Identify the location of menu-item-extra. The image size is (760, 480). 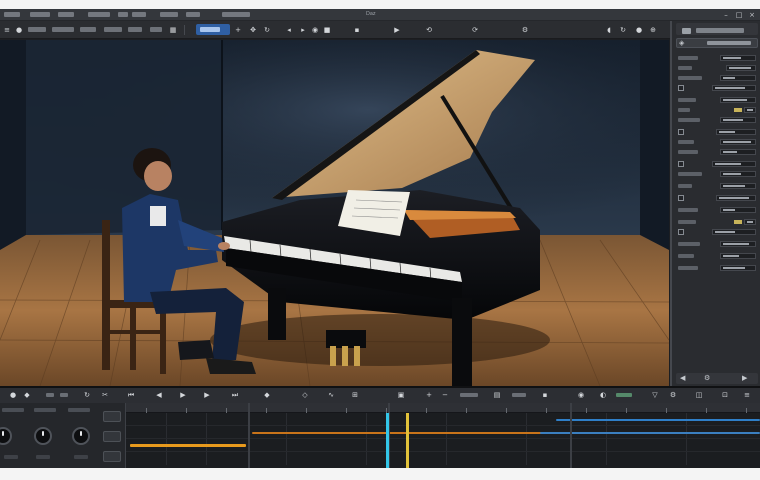
(236, 14).